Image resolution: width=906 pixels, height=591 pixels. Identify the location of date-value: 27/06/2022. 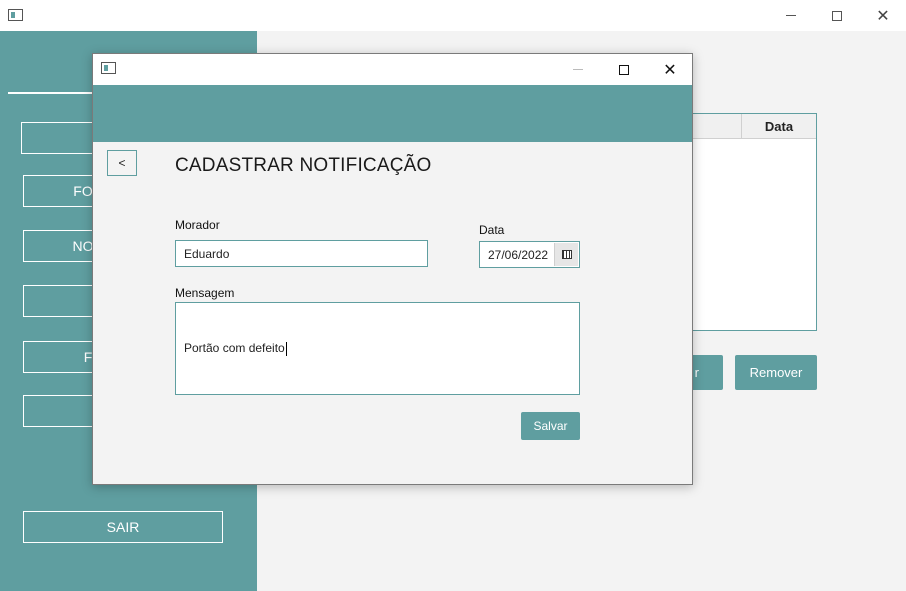
(518, 254).